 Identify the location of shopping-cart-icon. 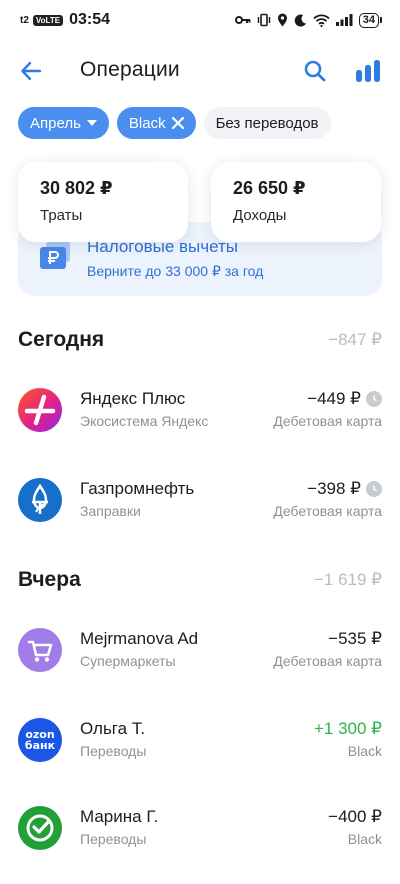
(40, 650).